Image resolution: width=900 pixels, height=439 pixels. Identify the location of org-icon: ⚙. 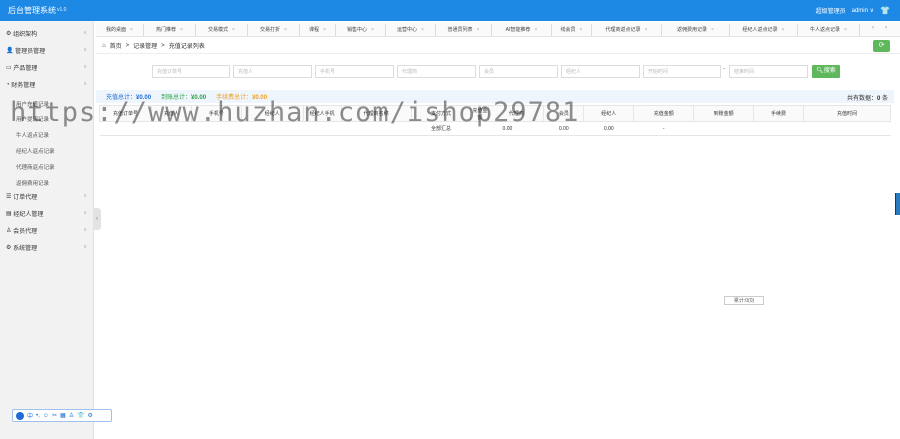
(9, 34).